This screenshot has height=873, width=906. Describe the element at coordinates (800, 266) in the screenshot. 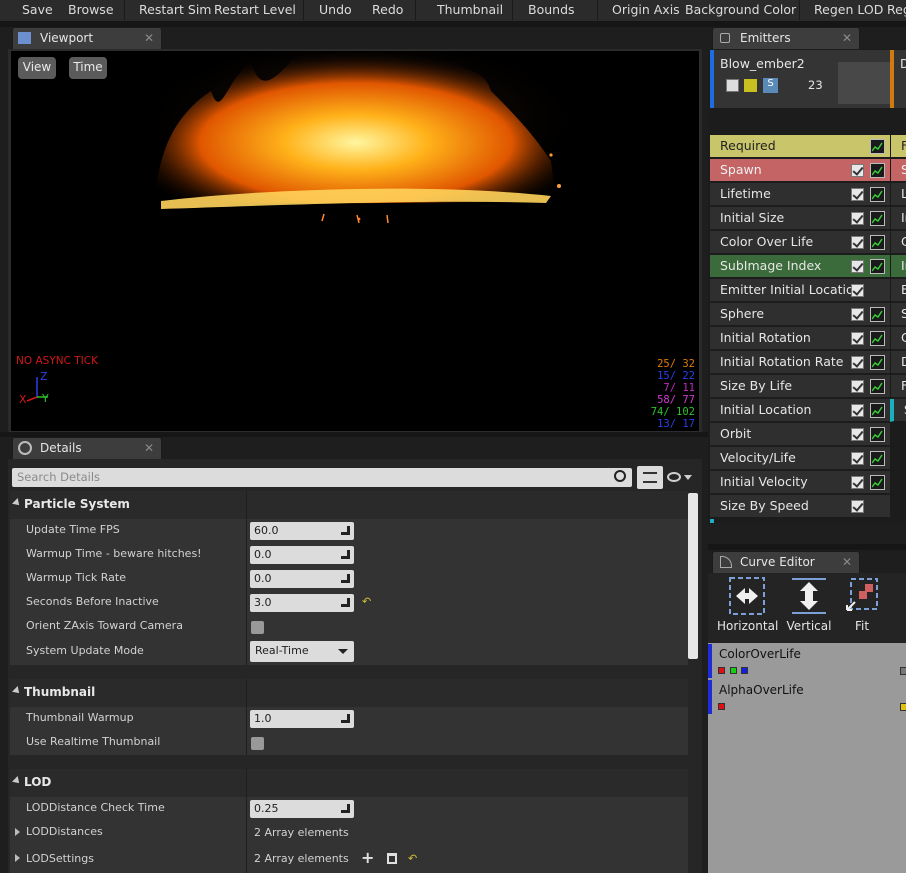

I see `module-row: SubImage Index` at that location.